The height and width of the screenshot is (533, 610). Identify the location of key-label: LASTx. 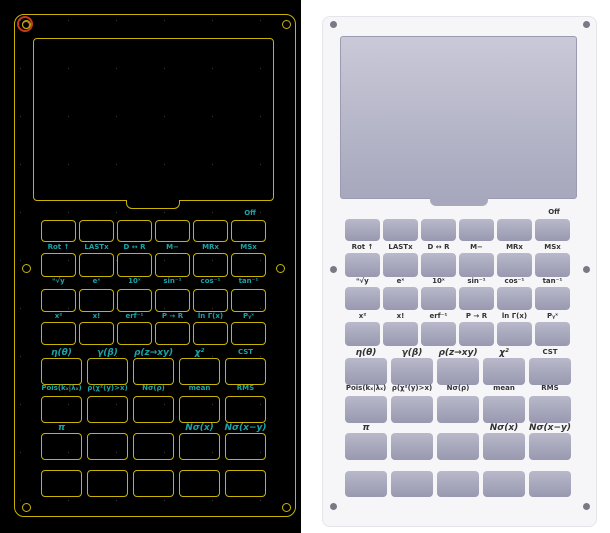
(96, 247).